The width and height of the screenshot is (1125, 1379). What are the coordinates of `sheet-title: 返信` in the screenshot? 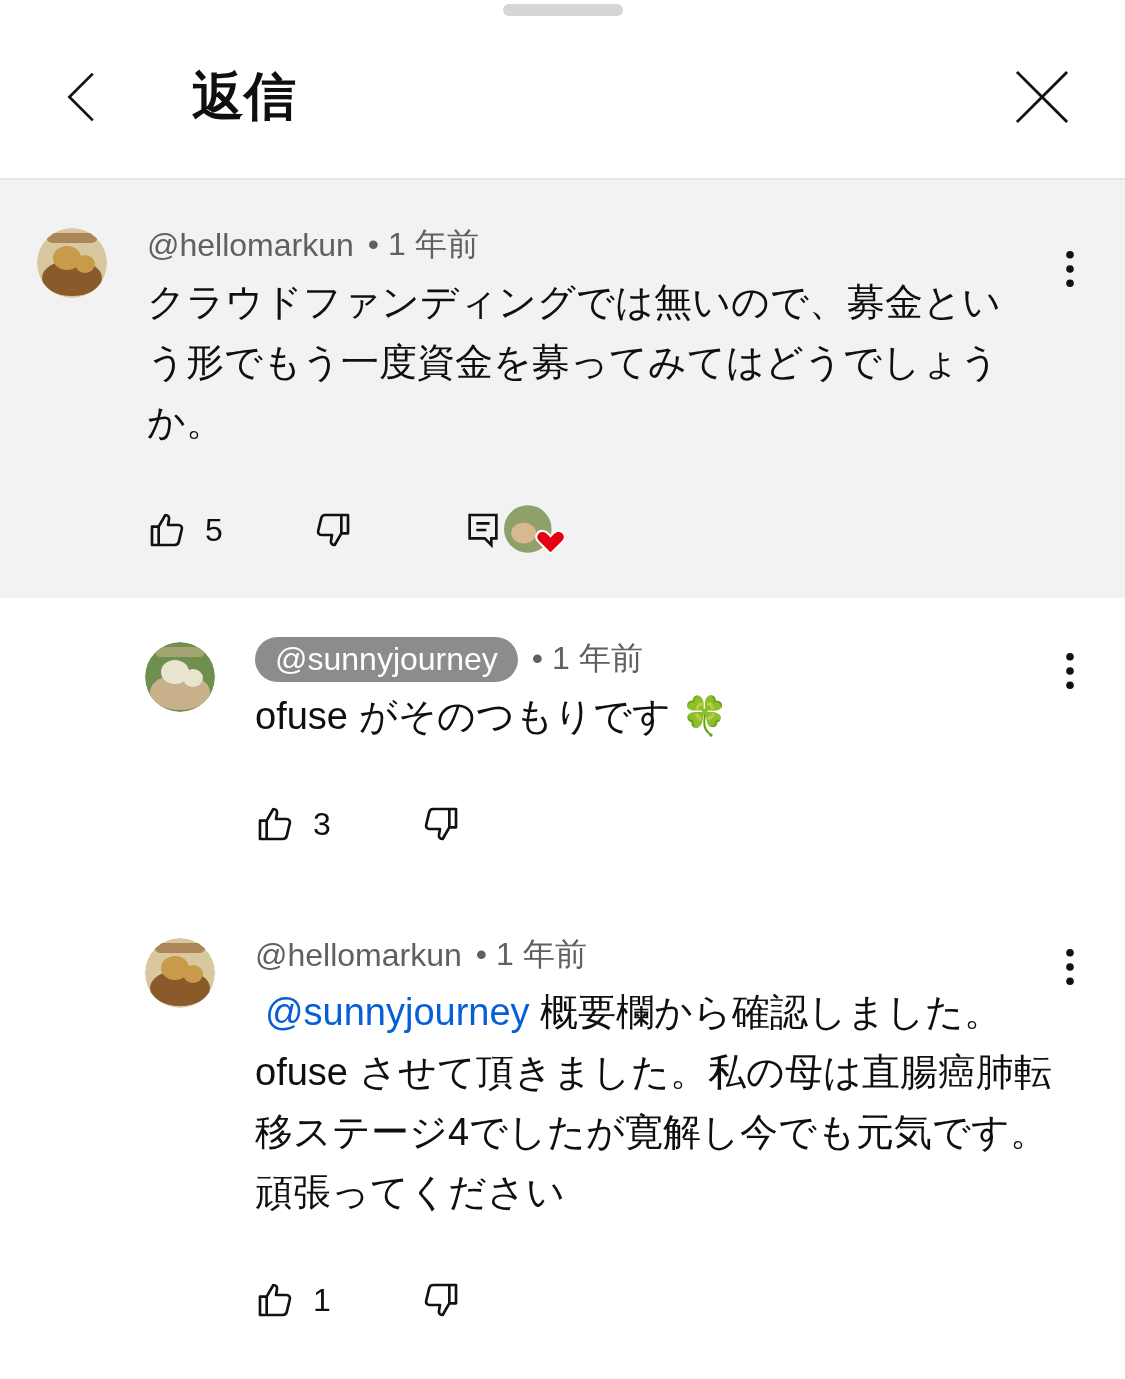 It's located at (244, 96).